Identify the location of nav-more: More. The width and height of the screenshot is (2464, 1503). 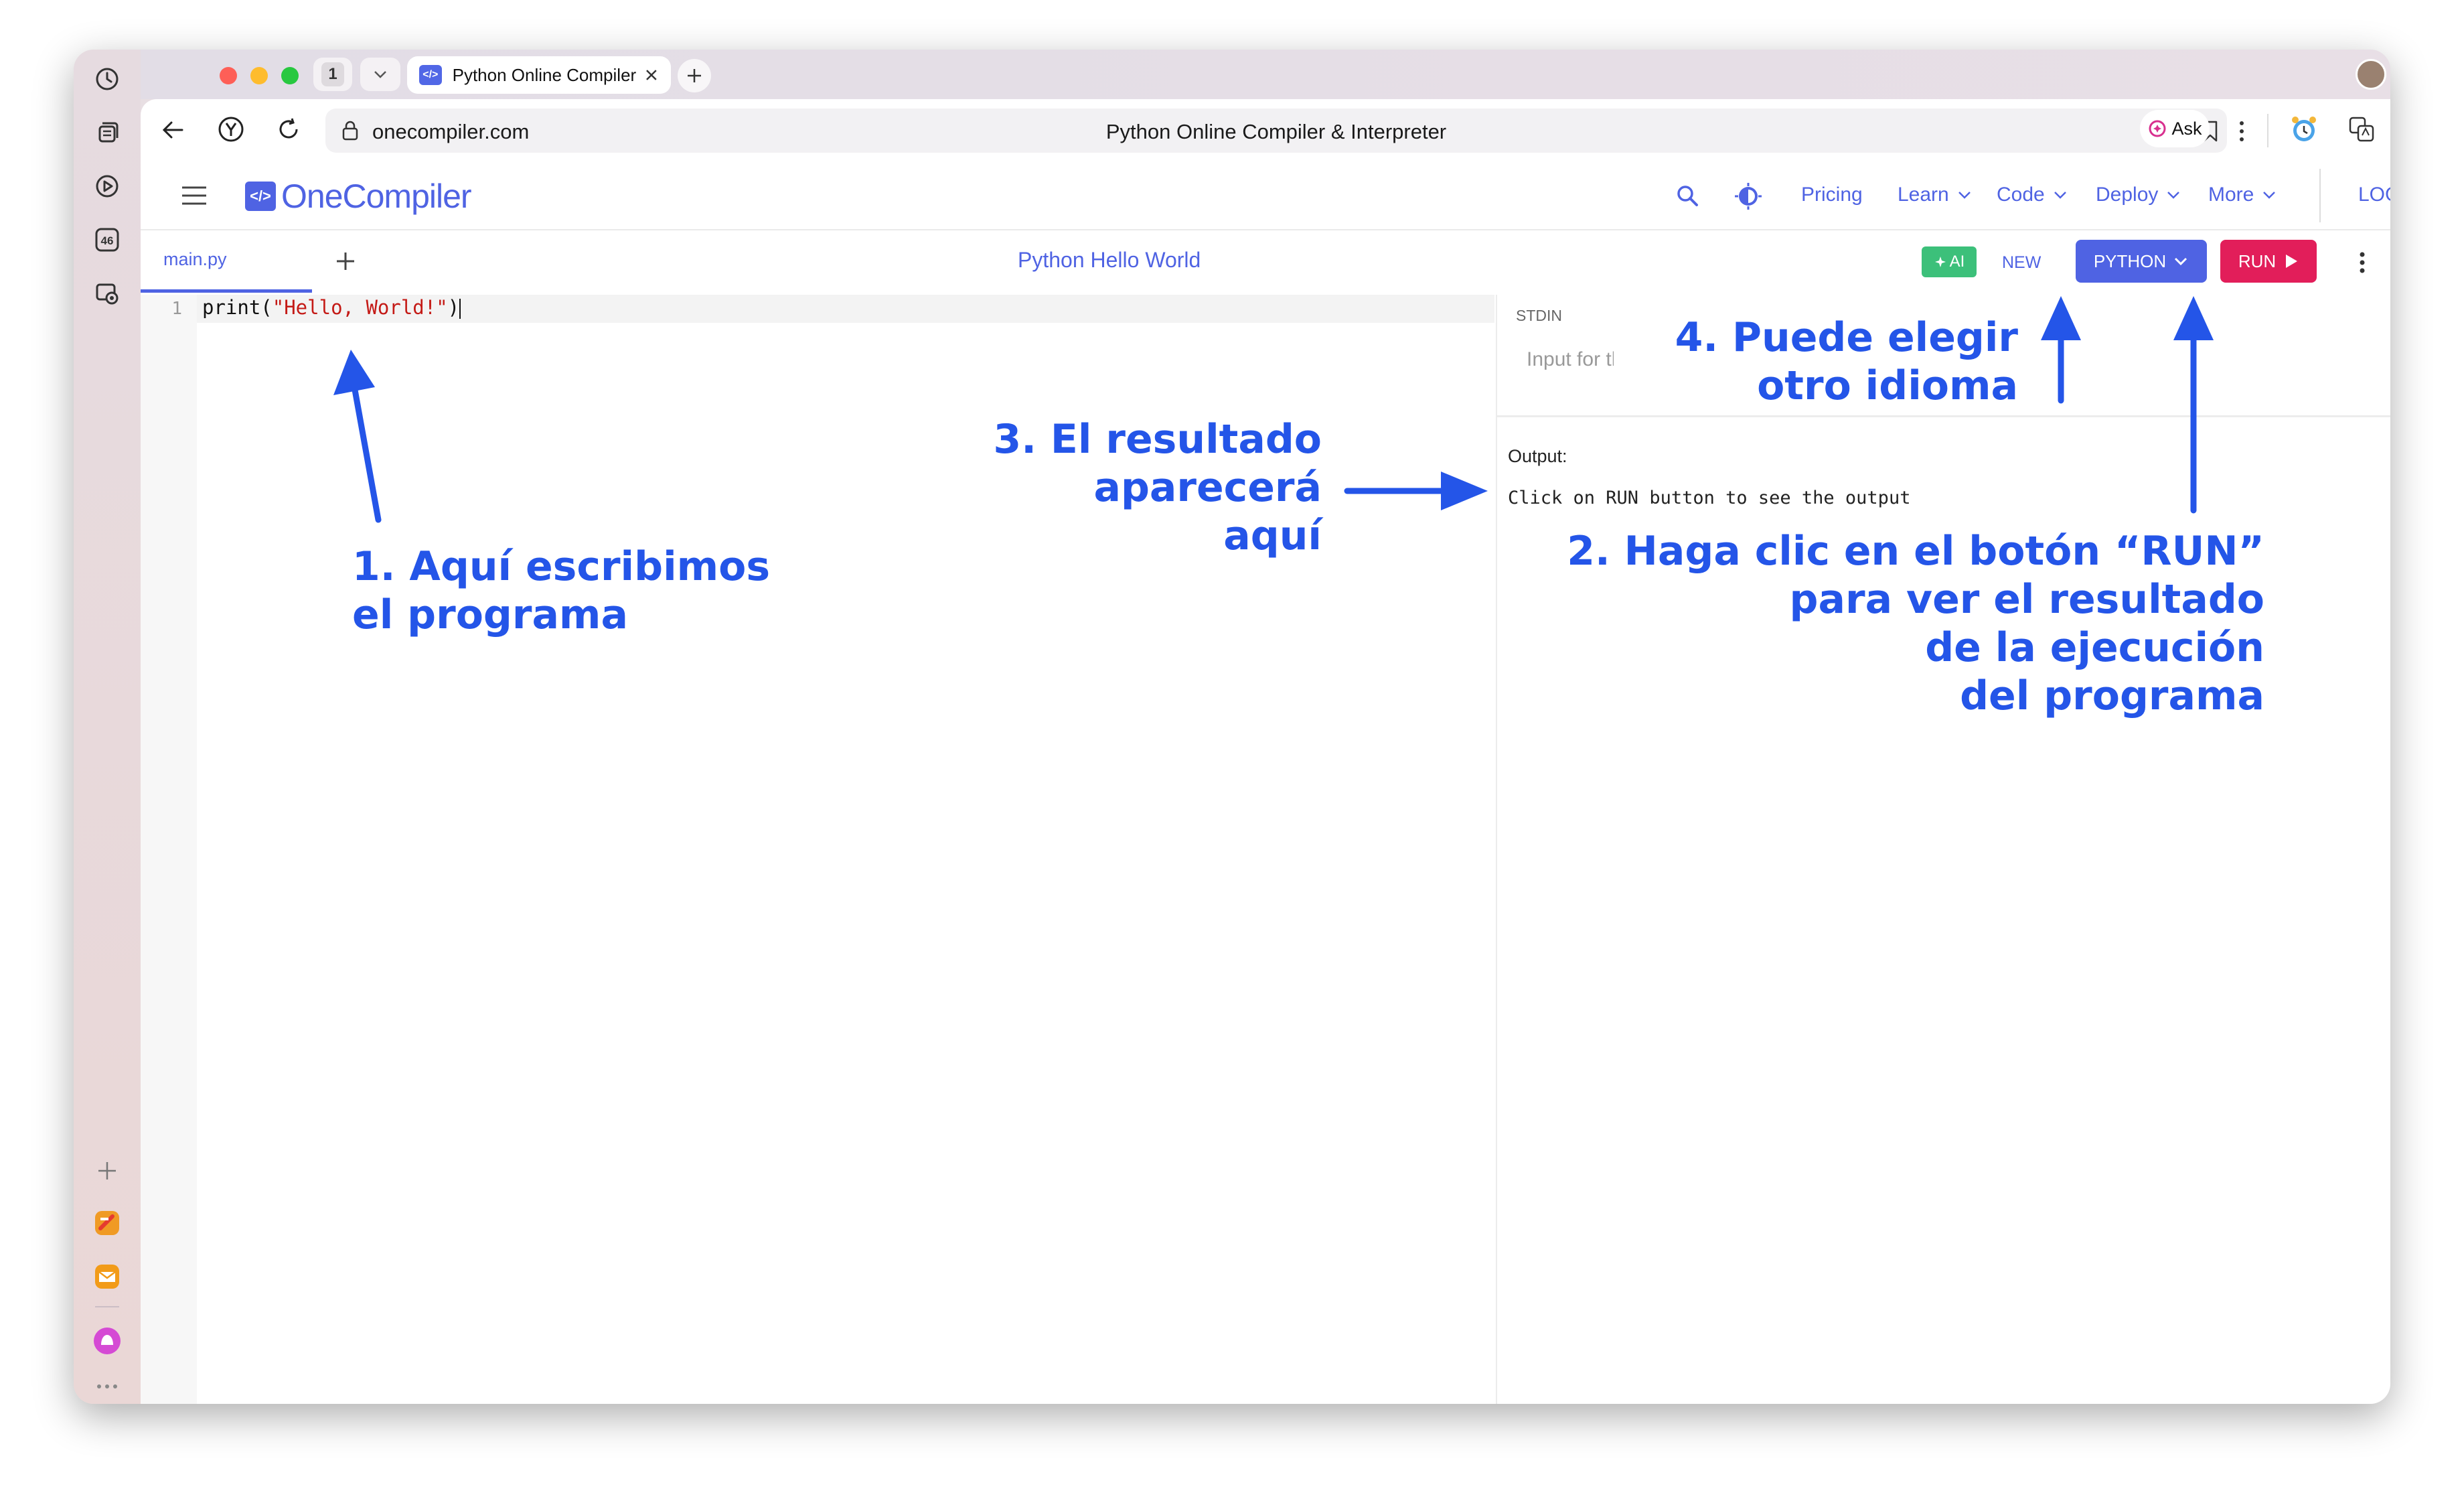
(2242, 195).